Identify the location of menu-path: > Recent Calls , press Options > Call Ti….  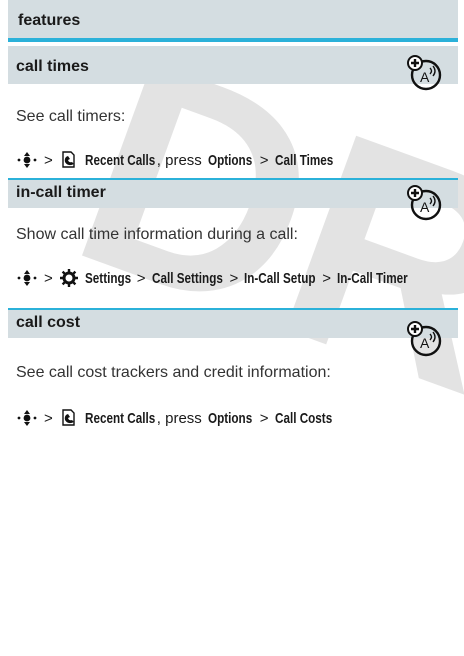
(177, 160).